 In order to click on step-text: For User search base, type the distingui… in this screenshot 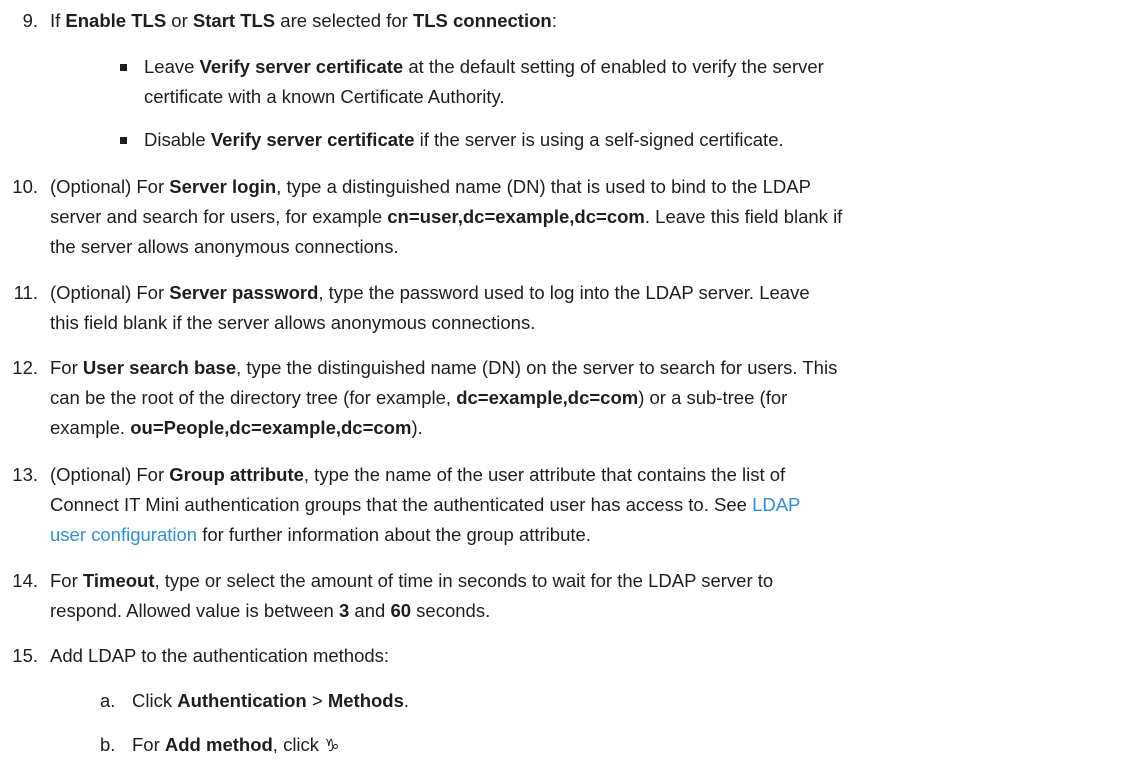, I will do `click(444, 397)`.